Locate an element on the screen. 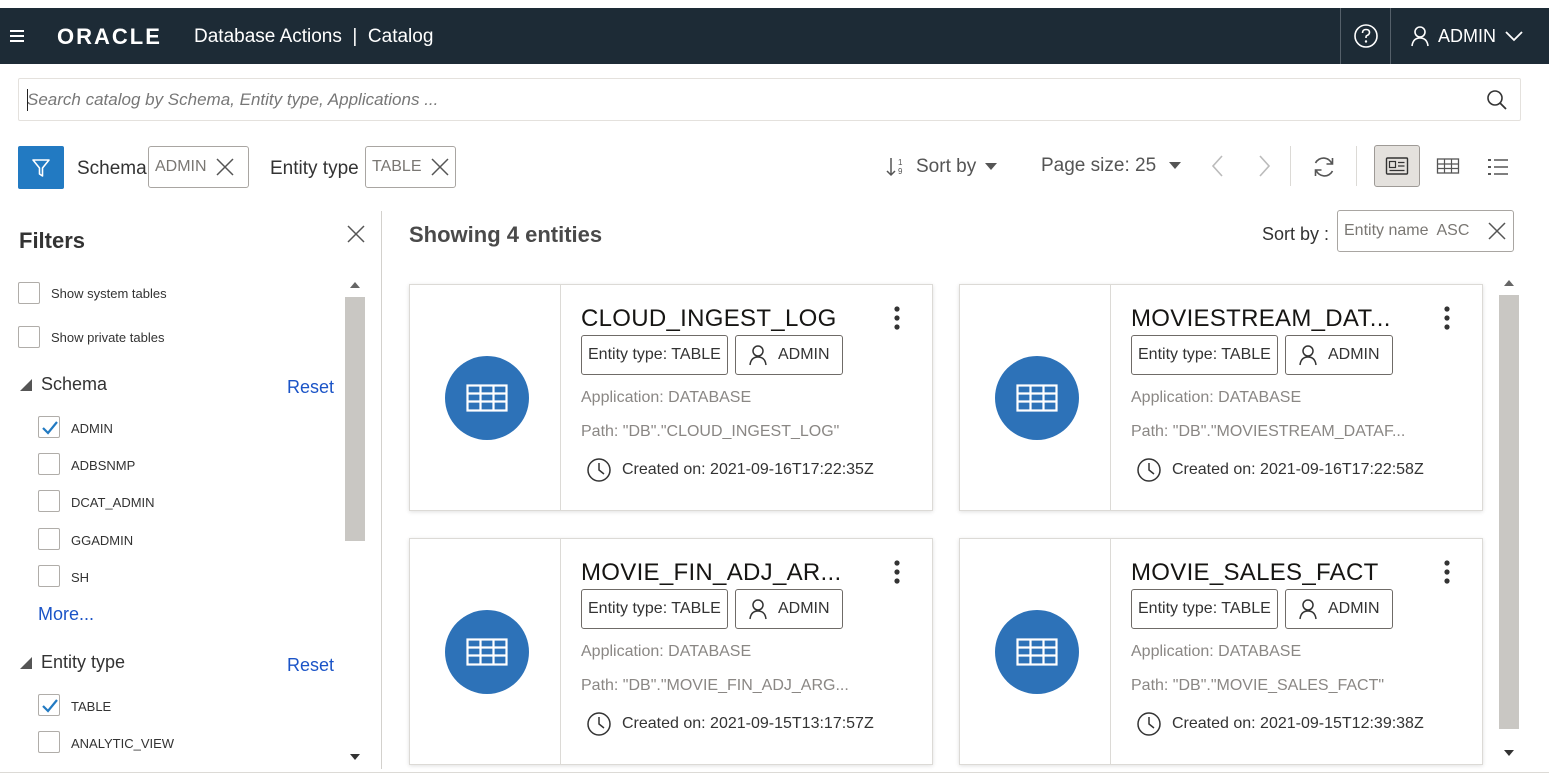  filters-scrollbar is located at coordinates (355, 522).